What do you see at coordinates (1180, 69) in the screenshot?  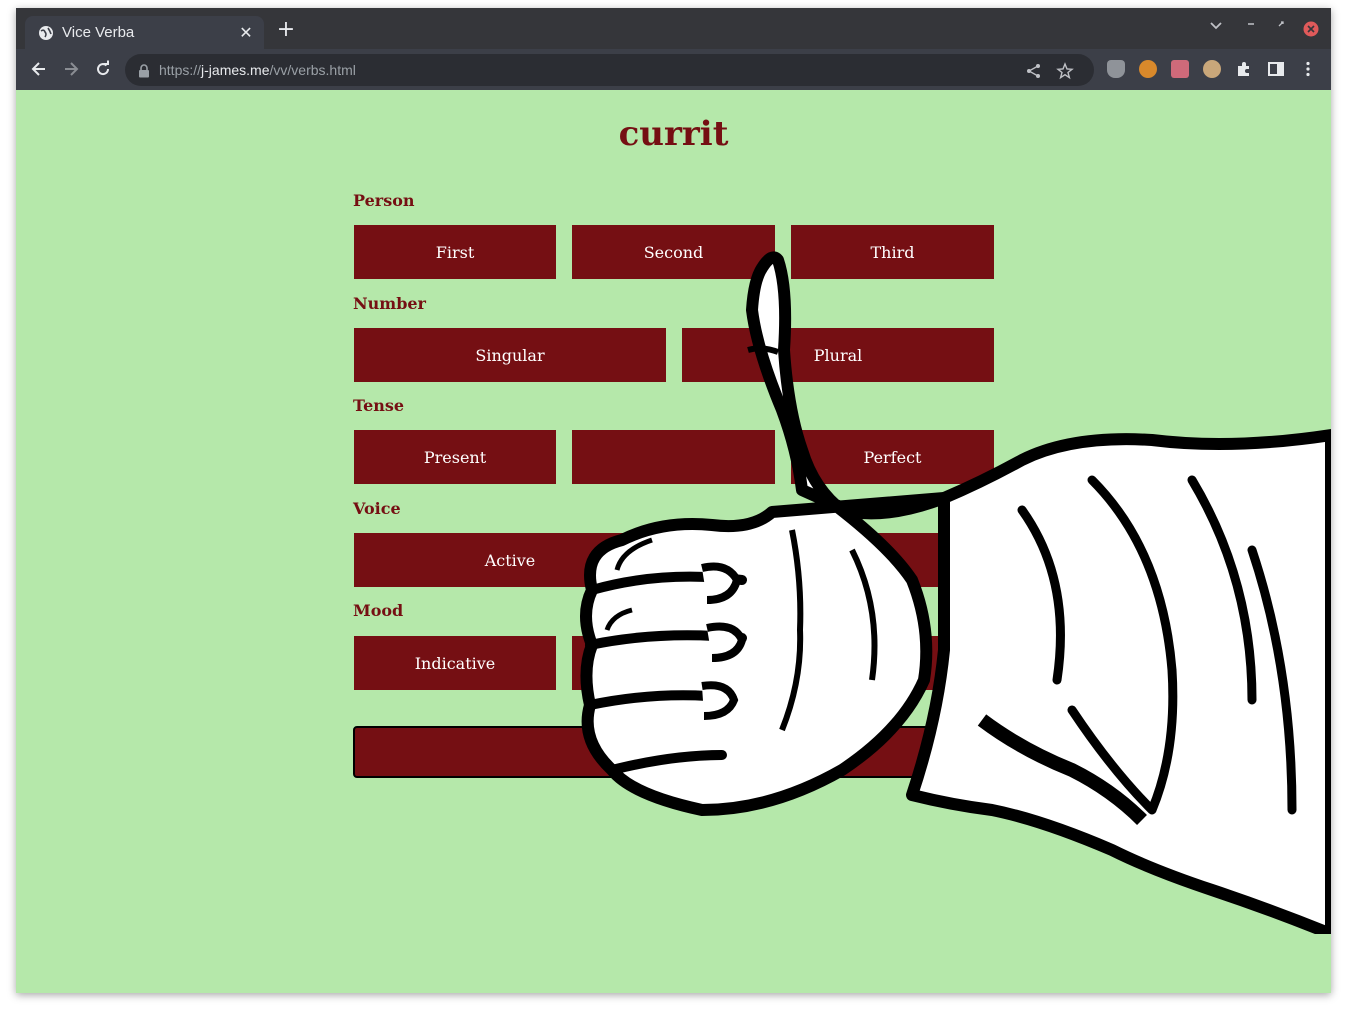 I see `extension-pink-icon` at bounding box center [1180, 69].